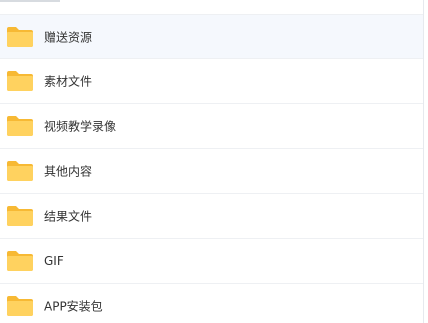  I want to click on folder-row: 其他内容, so click(211, 171).